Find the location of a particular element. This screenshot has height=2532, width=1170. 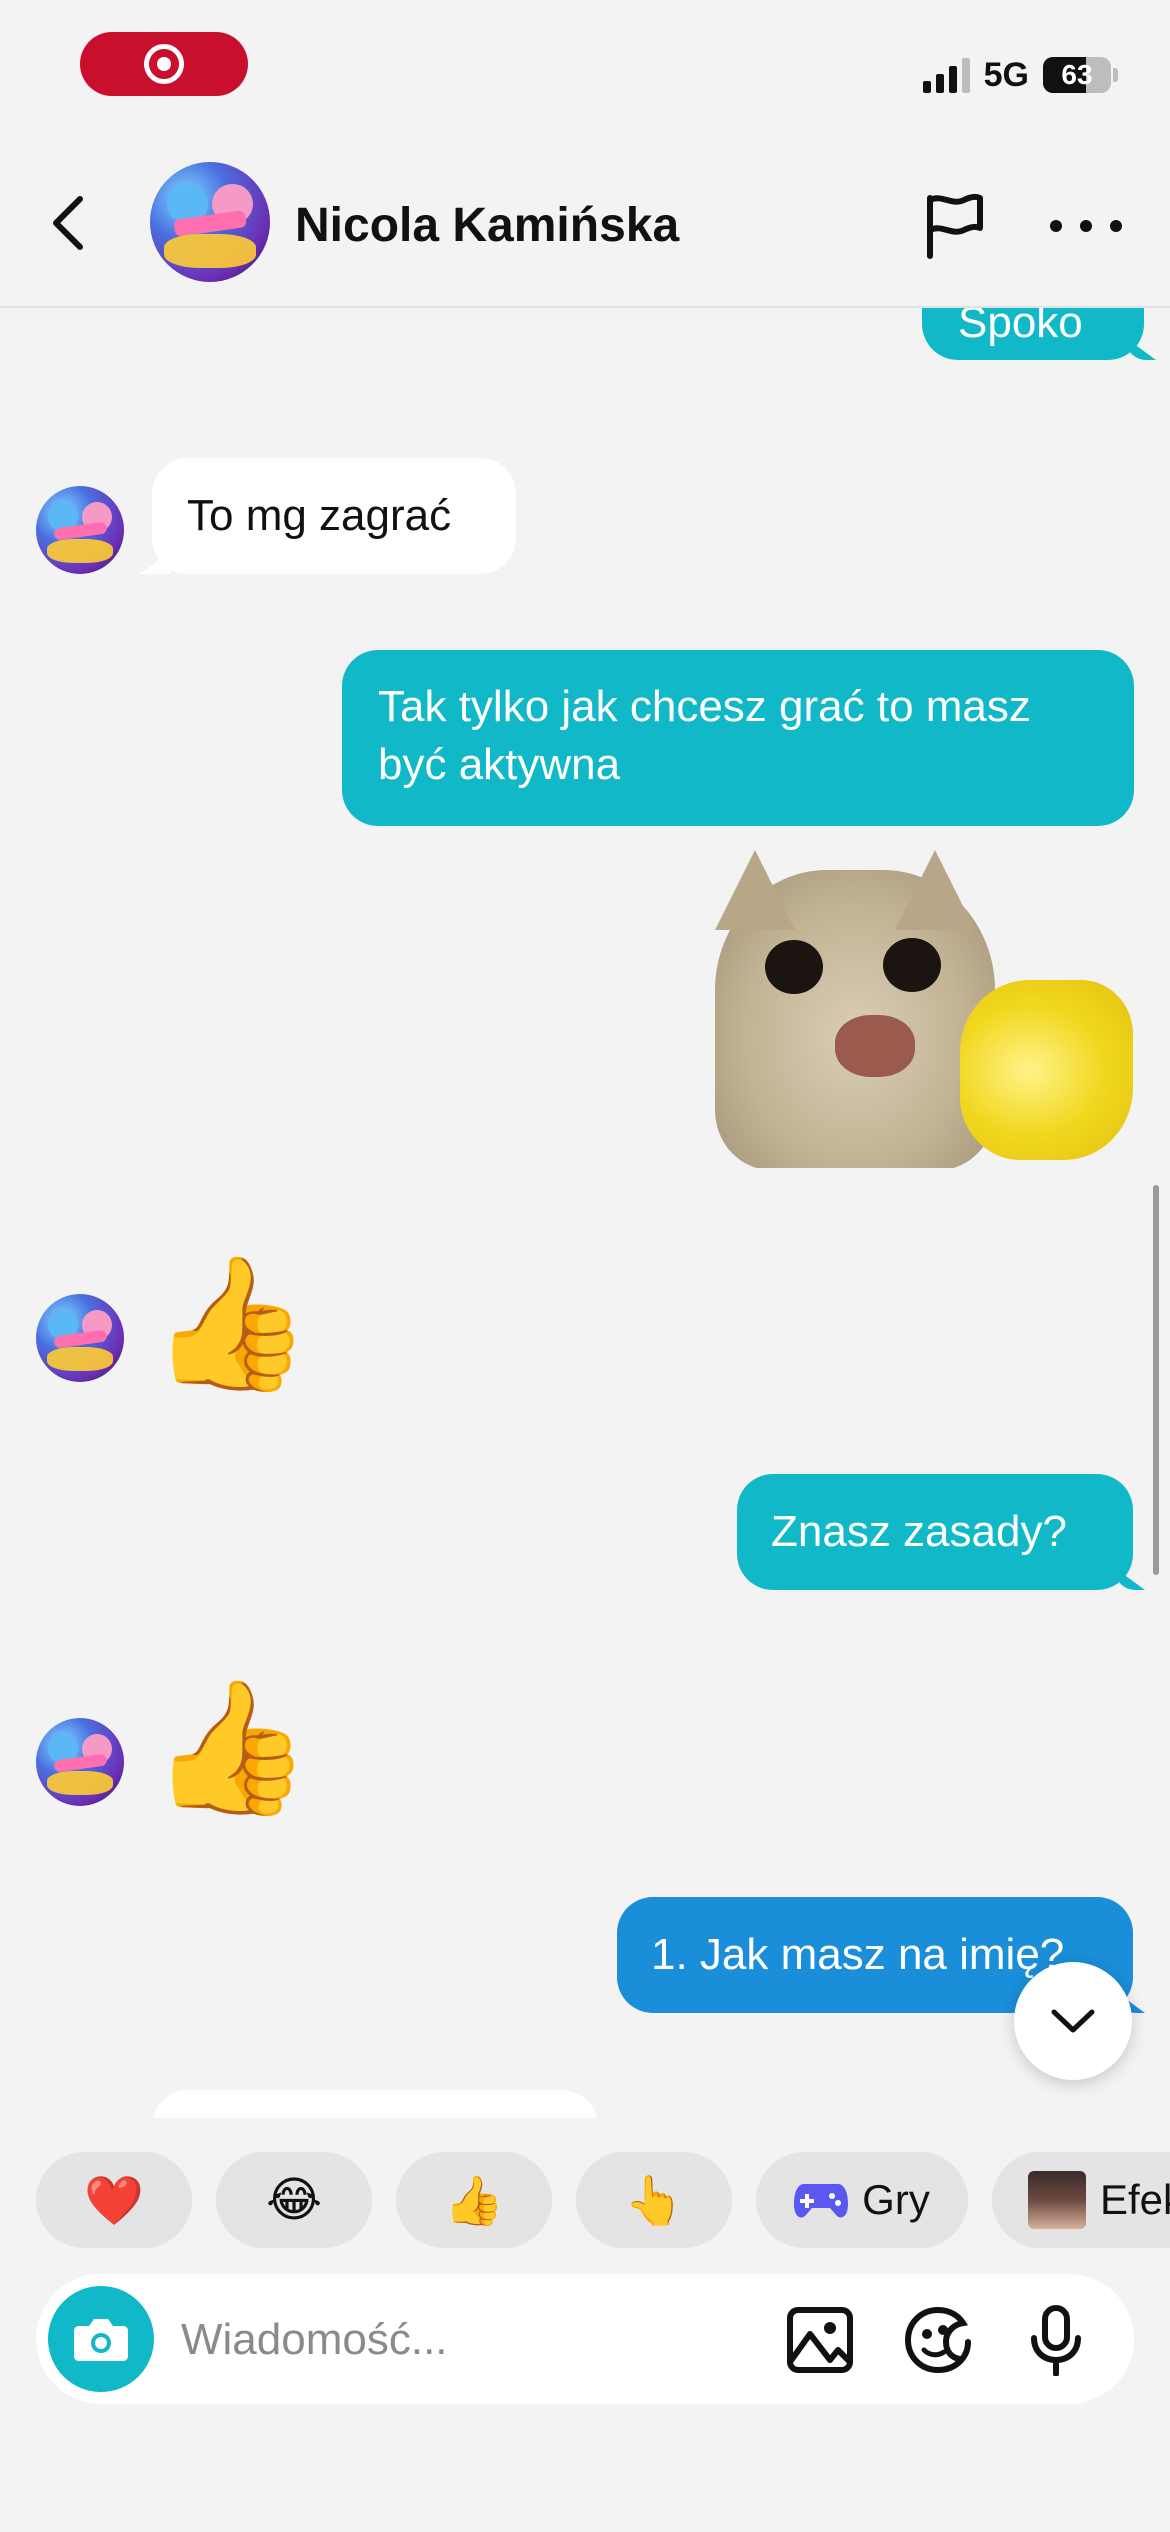

quick-reply-laugh: 😂 is located at coordinates (294, 2200).